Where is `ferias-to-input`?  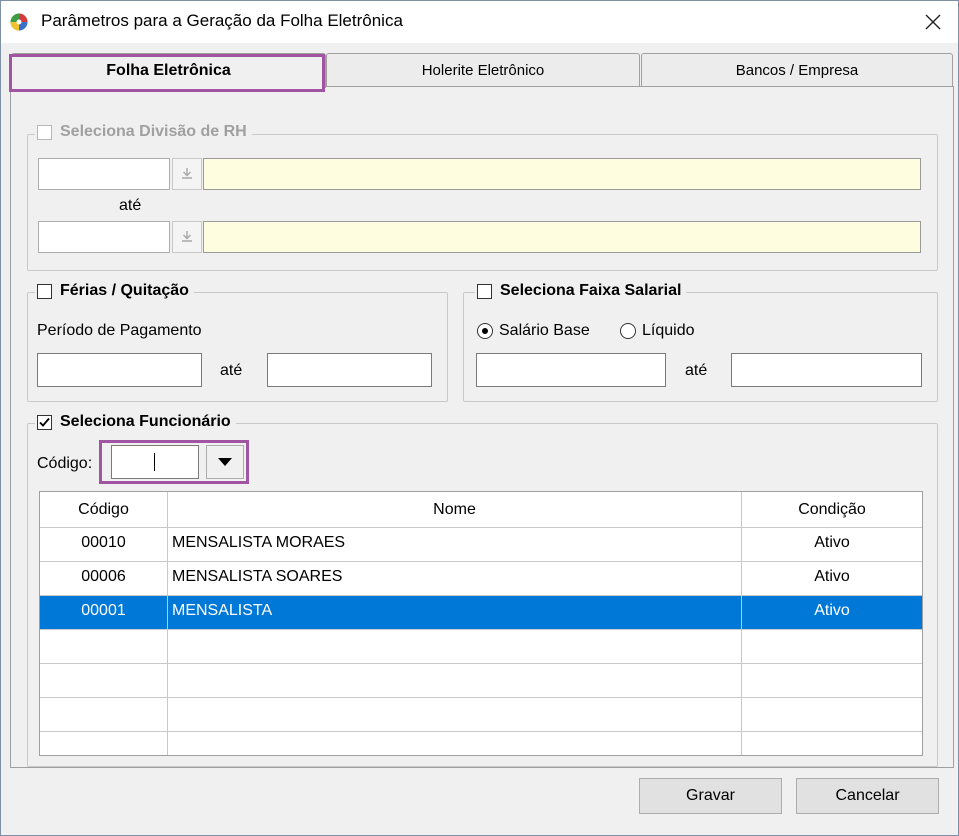
ferias-to-input is located at coordinates (349, 370).